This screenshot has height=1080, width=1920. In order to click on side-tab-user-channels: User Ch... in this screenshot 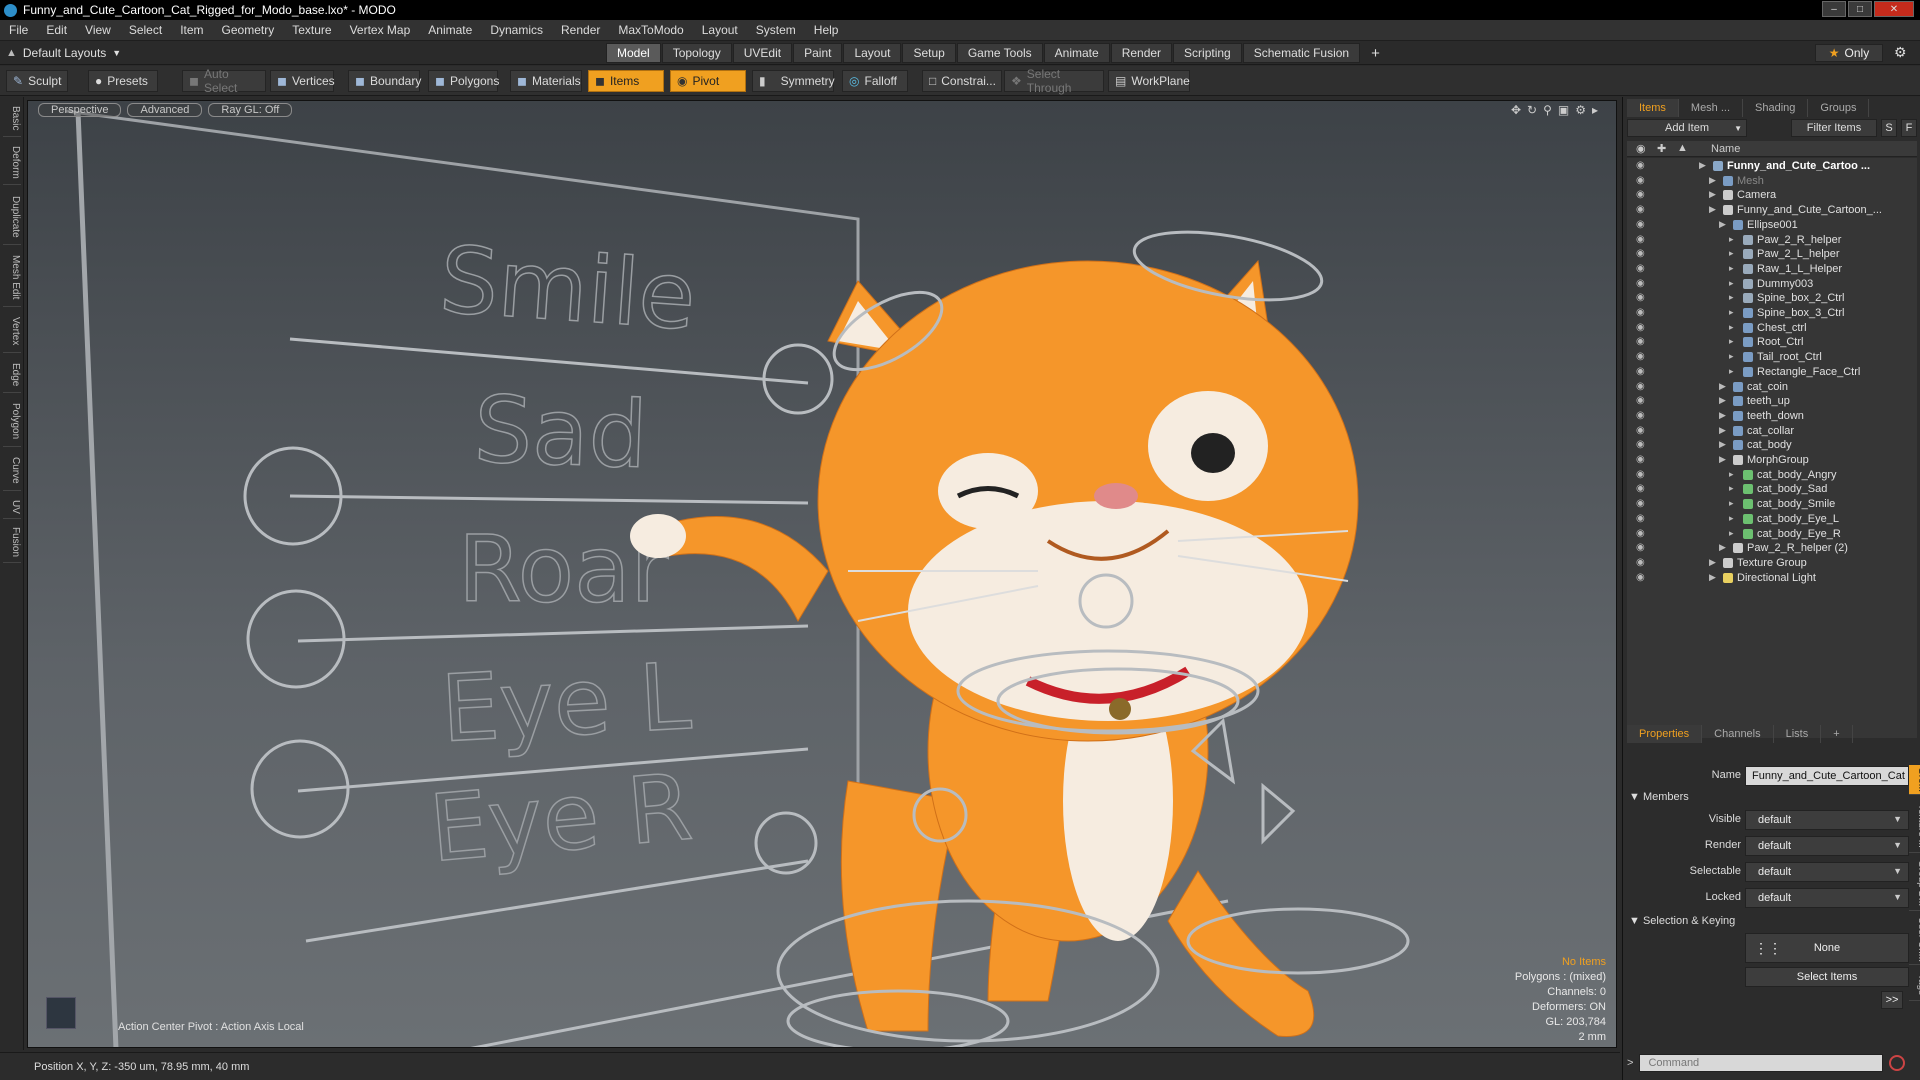, I will do `click(1914, 940)`.